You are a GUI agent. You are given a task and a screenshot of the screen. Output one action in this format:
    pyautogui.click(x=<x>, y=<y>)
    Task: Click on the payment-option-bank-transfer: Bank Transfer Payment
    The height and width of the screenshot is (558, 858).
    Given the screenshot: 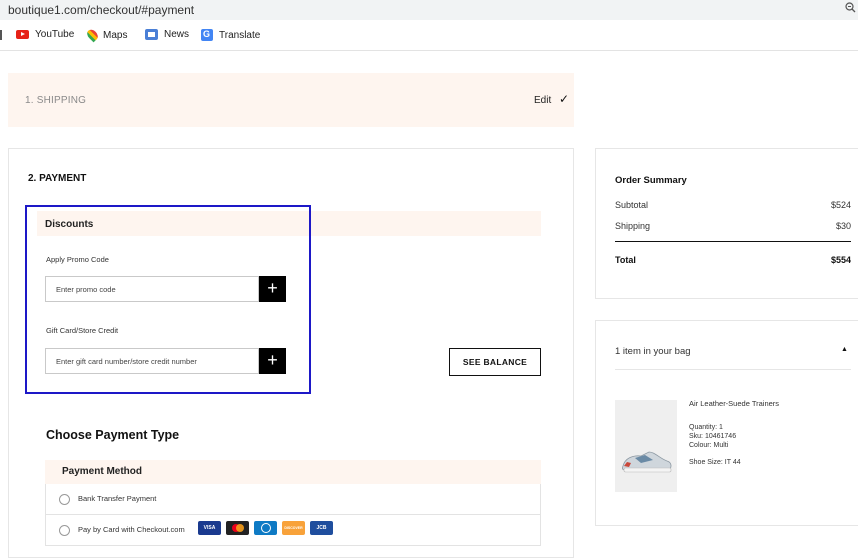 What is the action you would take?
    pyautogui.click(x=293, y=499)
    